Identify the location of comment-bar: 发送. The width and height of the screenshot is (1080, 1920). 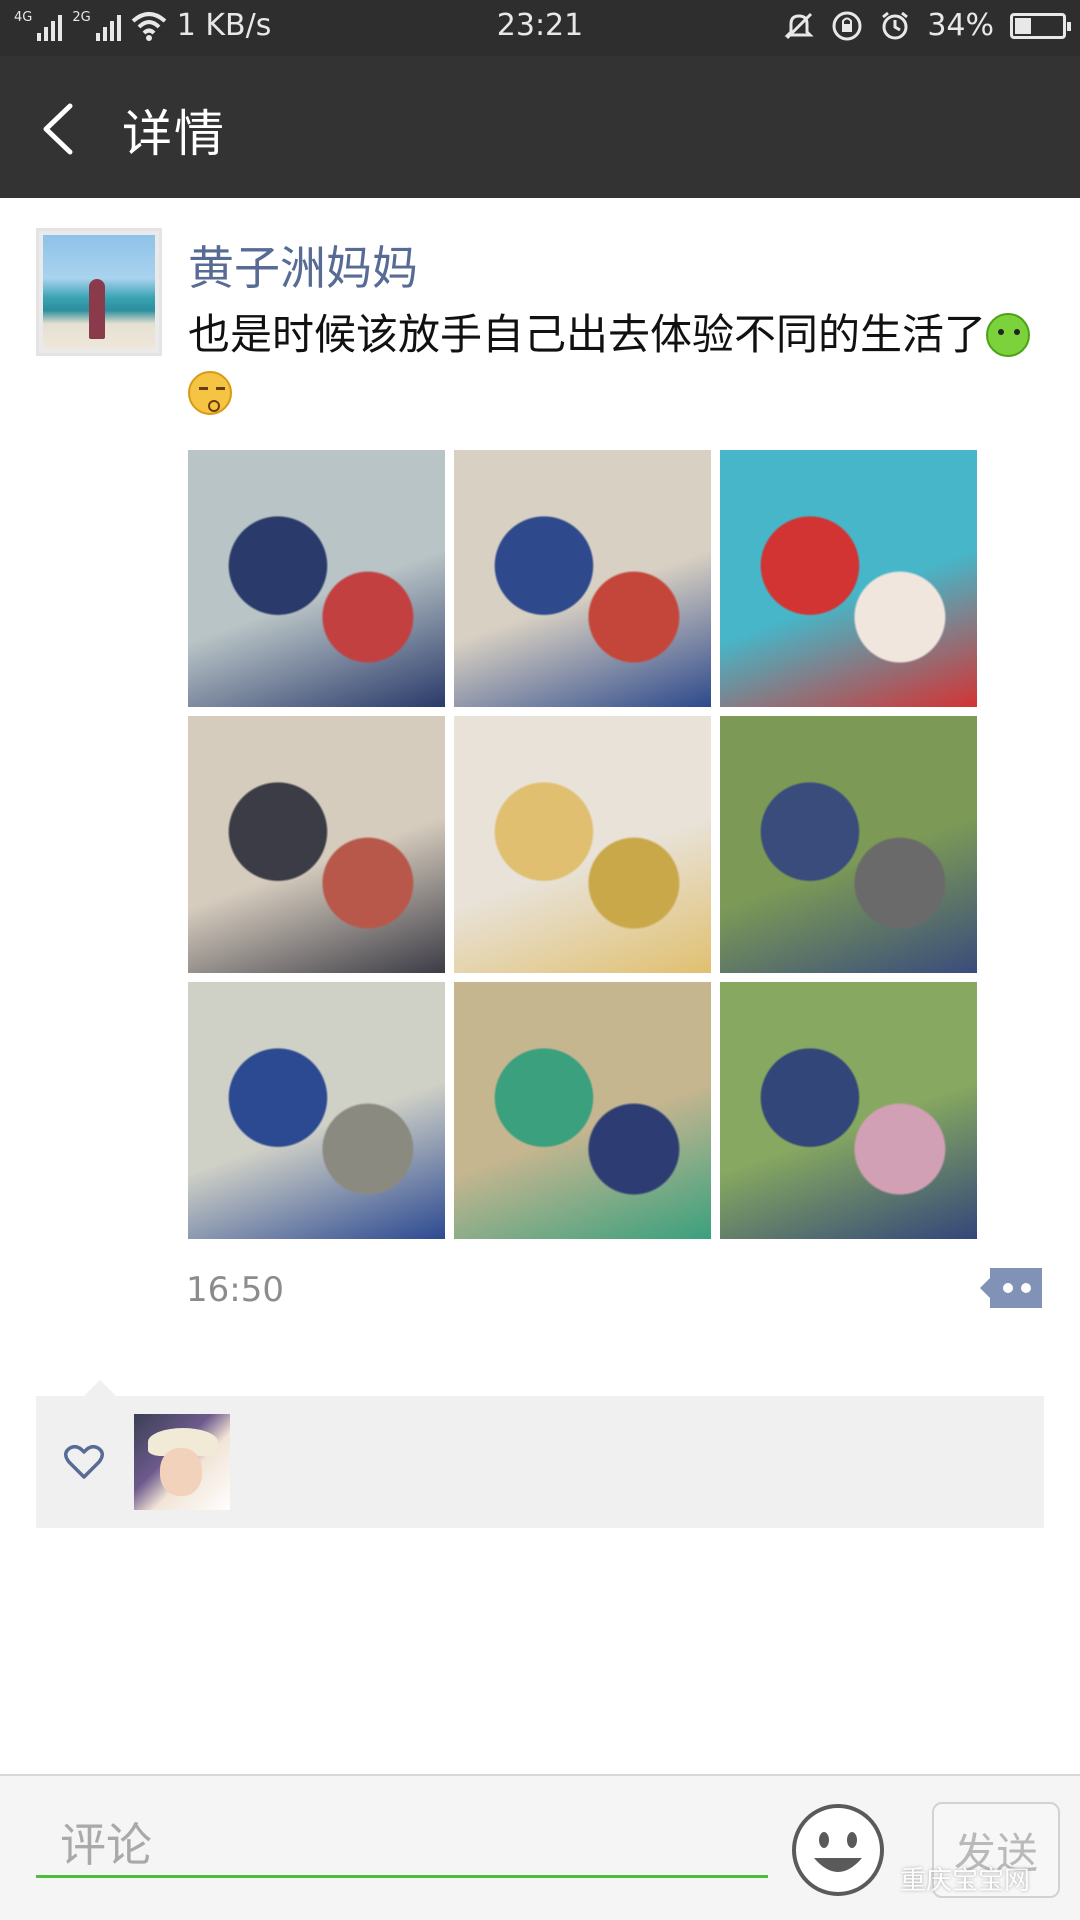
(540, 1847).